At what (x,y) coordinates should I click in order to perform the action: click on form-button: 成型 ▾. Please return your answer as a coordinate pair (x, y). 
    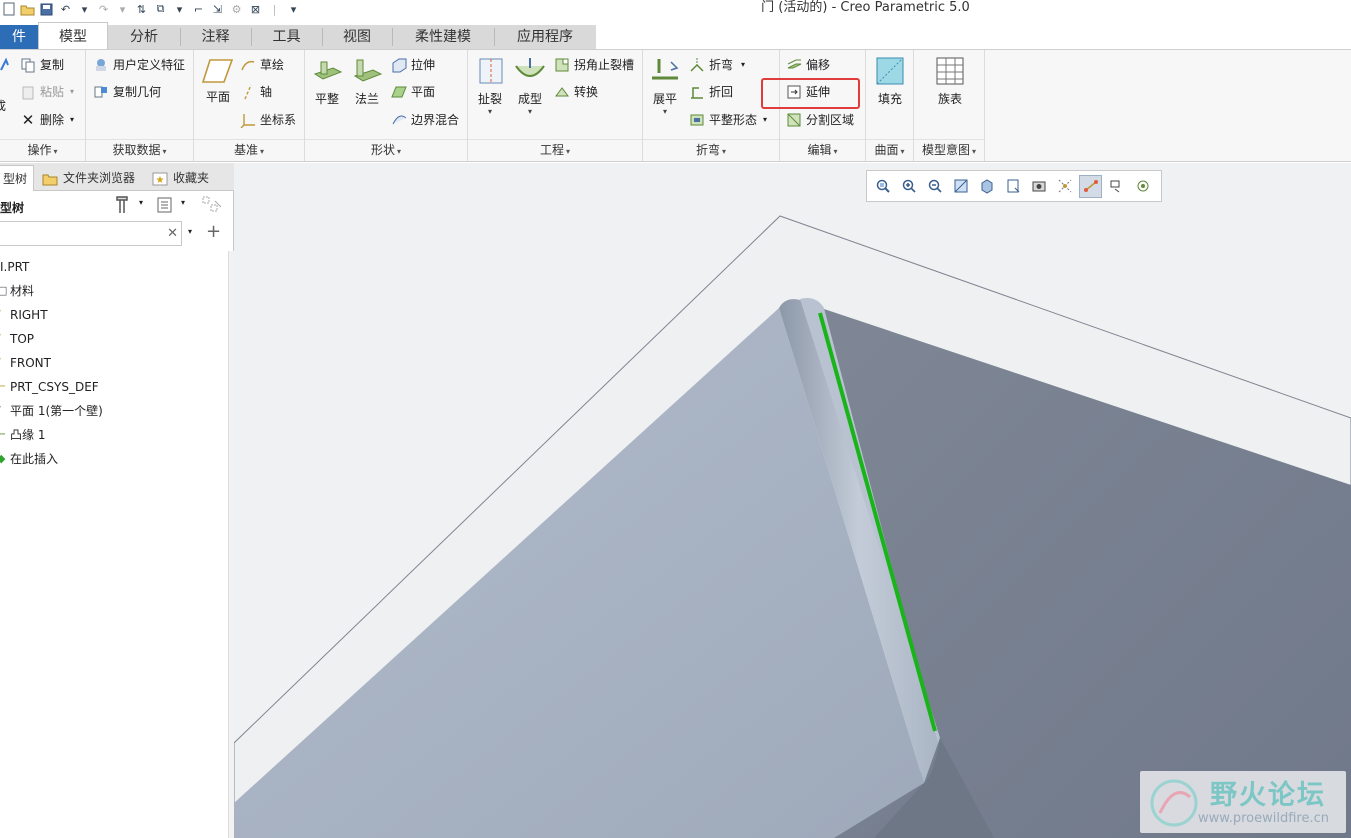
    Looking at the image, I should click on (530, 86).